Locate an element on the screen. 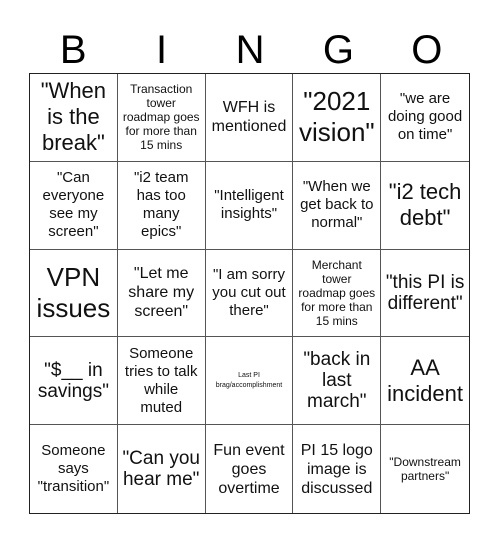 This screenshot has width=500, height=544. header-letter-n: N is located at coordinates (250, 50).